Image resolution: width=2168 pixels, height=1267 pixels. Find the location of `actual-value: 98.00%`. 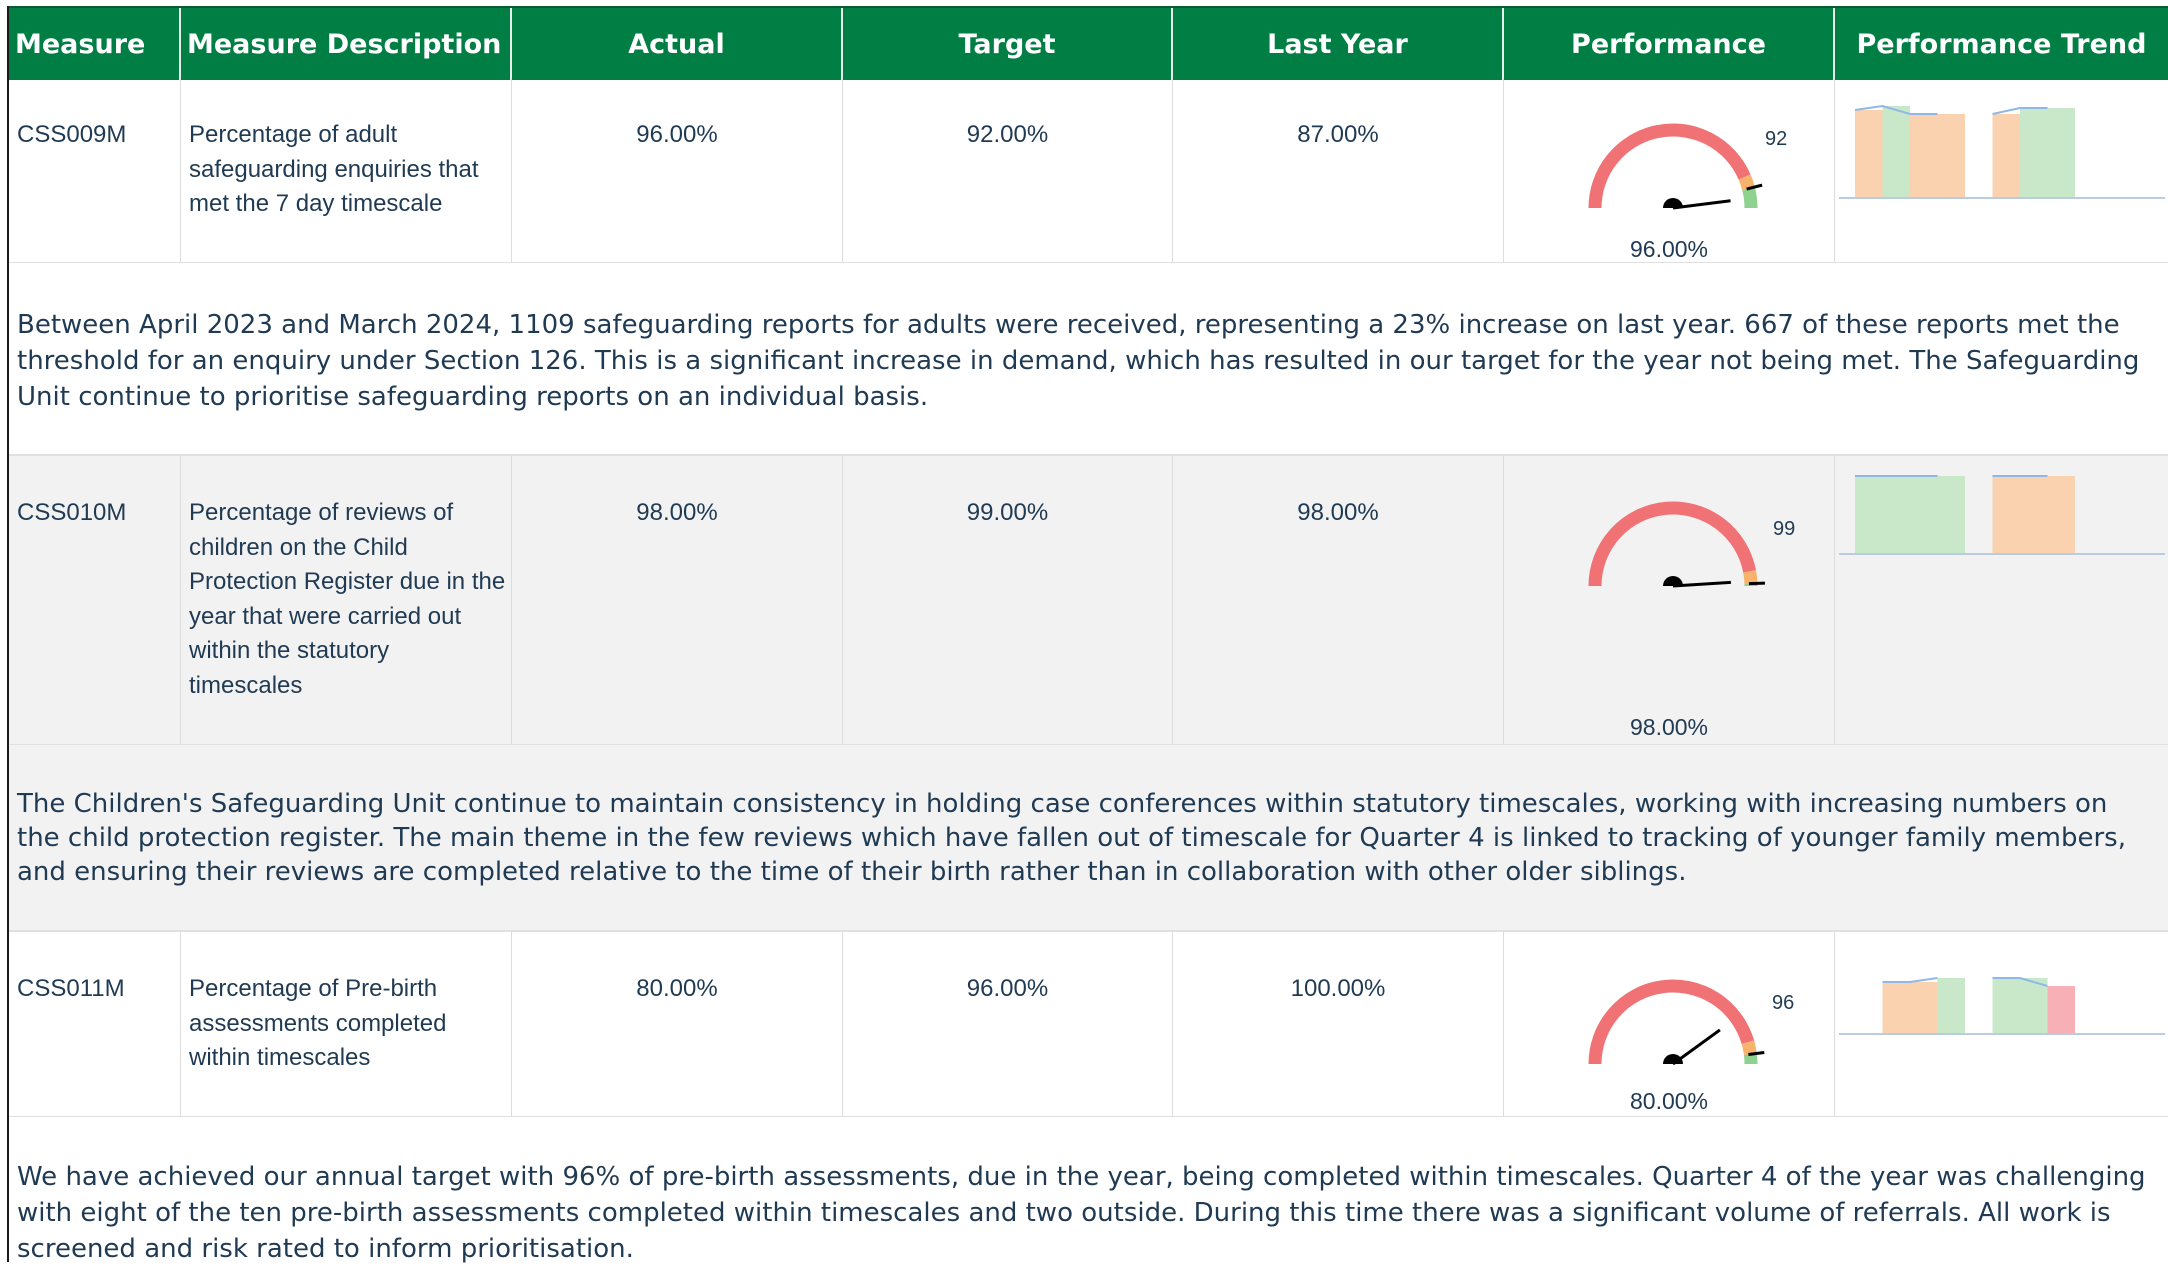

actual-value: 98.00% is located at coordinates (677, 600).